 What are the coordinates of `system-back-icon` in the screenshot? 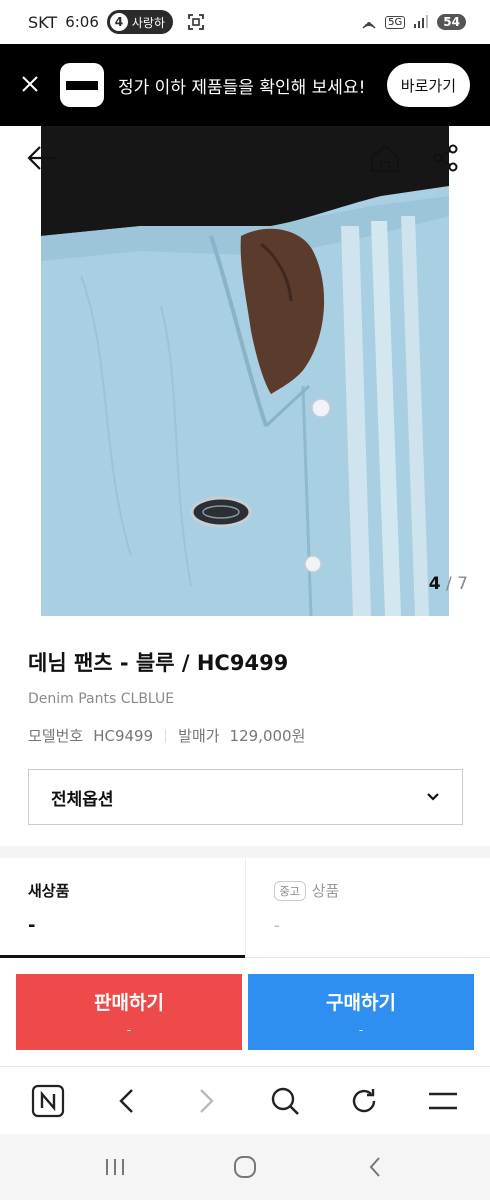 It's located at (375, 1167).